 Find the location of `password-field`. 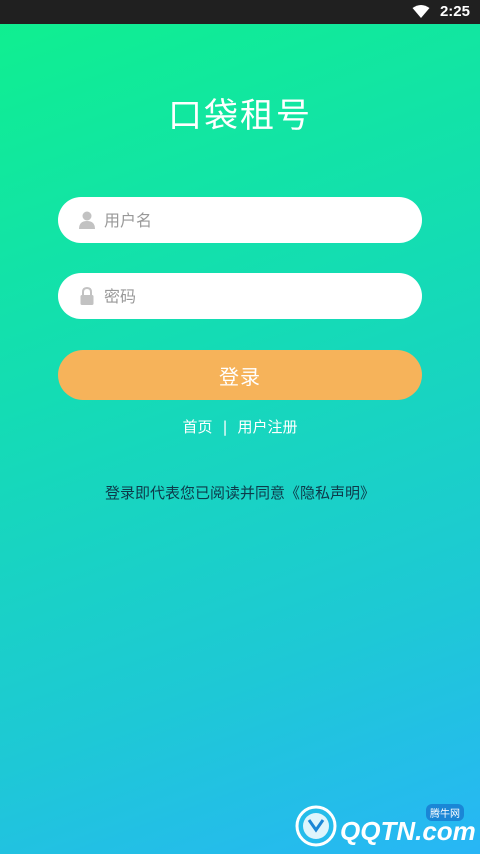

password-field is located at coordinates (240, 296).